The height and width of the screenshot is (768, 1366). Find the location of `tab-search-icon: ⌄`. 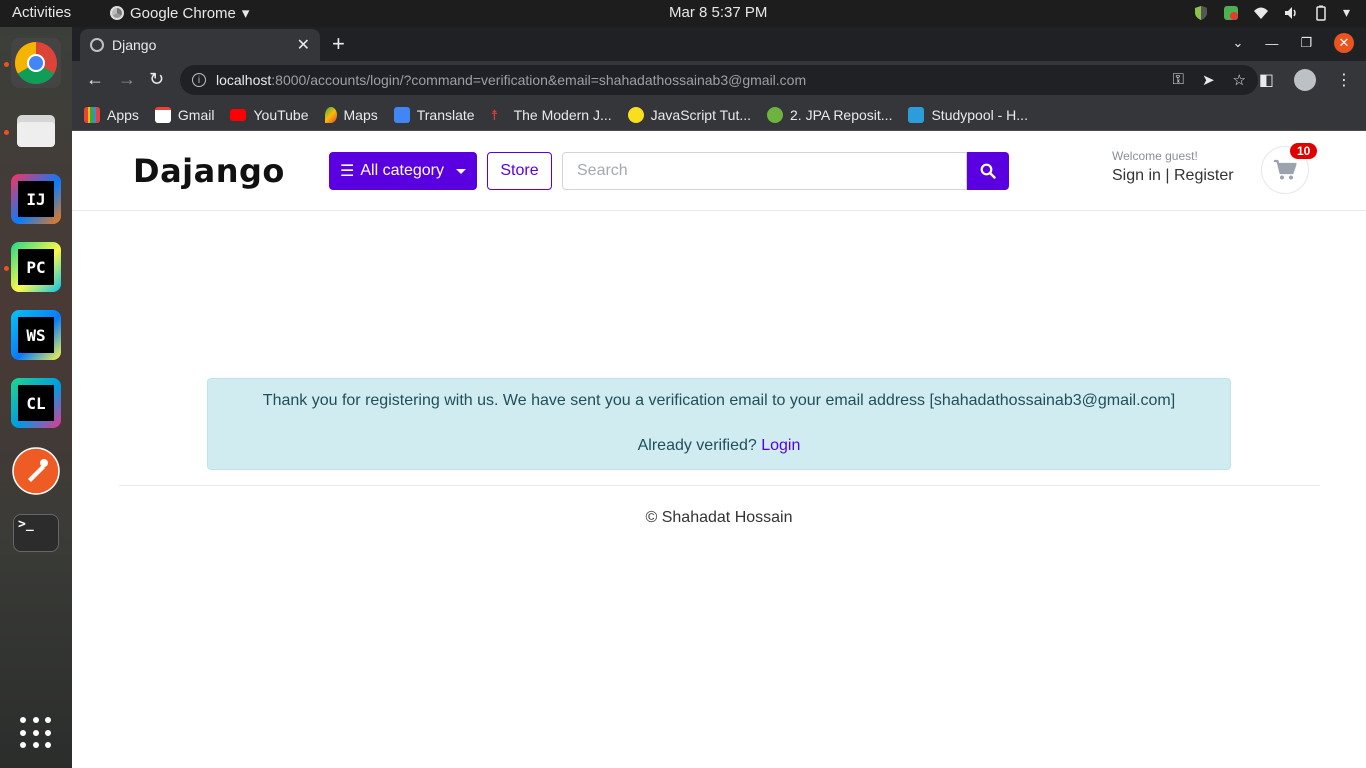

tab-search-icon: ⌄ is located at coordinates (1237, 43).